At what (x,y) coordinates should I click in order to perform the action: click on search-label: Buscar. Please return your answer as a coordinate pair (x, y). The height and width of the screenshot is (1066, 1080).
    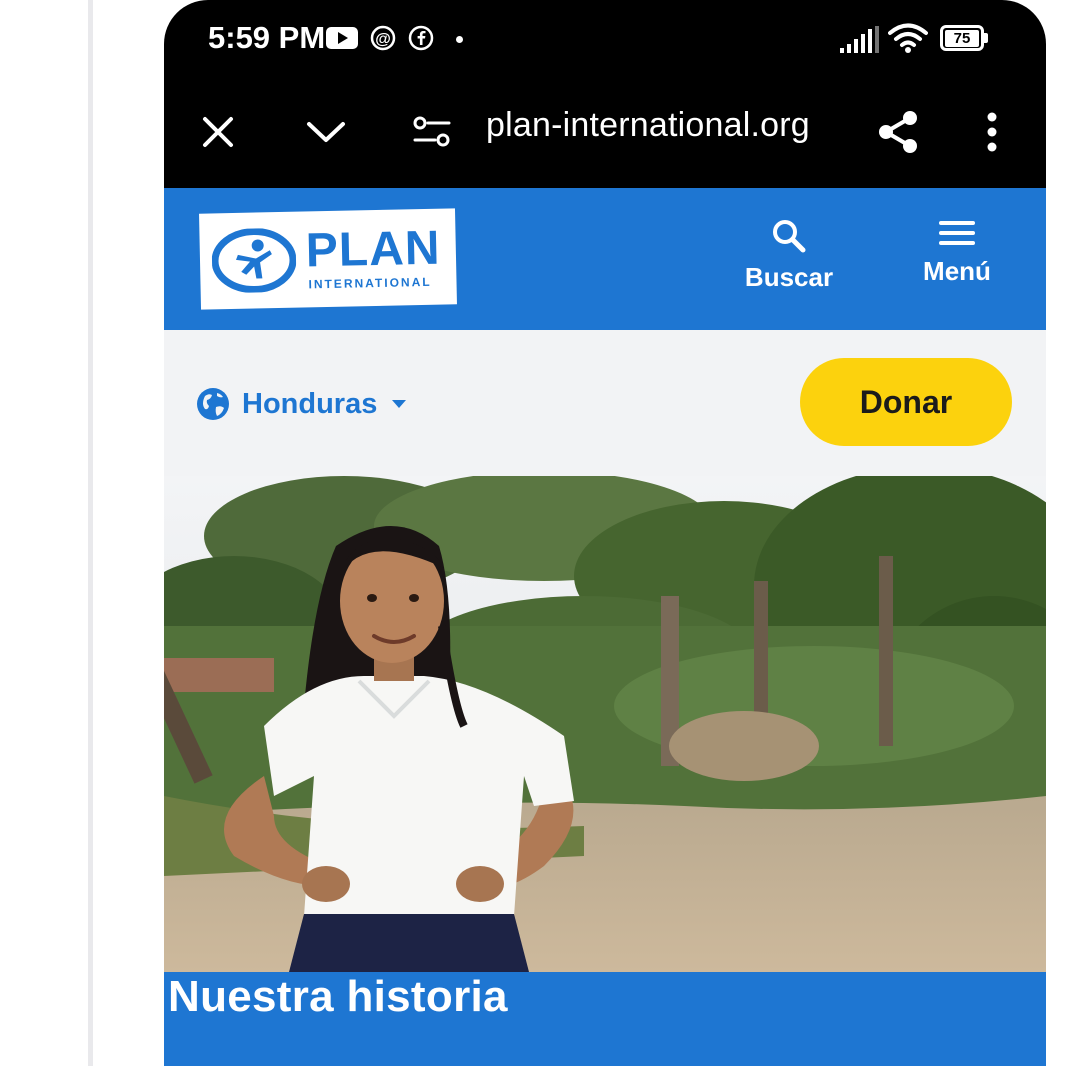
    Looking at the image, I should click on (789, 277).